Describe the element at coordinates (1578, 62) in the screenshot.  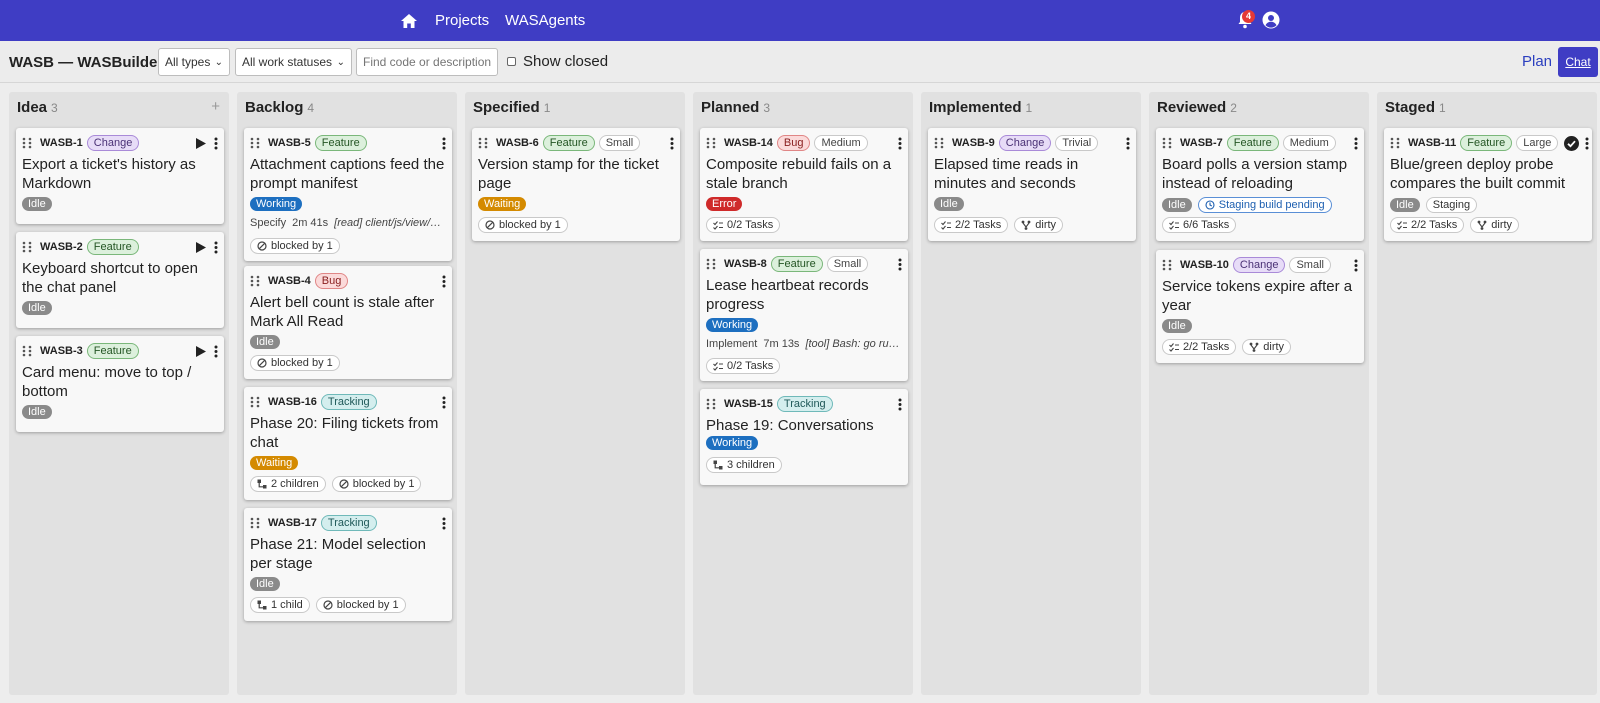
I see `chat-button: Chat` at that location.